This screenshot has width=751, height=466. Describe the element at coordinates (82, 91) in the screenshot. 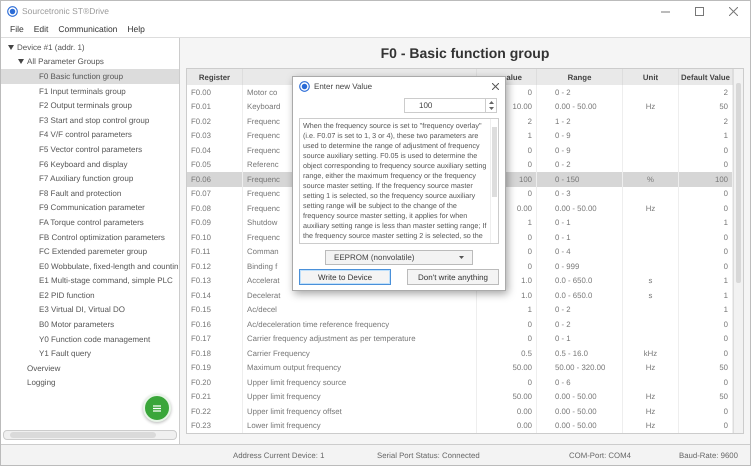

I see `tree-item: F1 Input terminals group` at that location.